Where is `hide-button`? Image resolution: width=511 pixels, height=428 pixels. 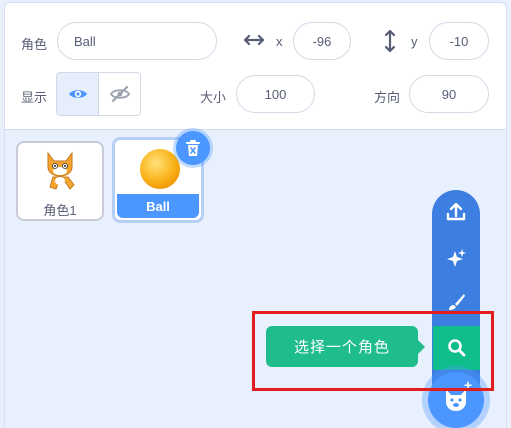 hide-button is located at coordinates (119, 94).